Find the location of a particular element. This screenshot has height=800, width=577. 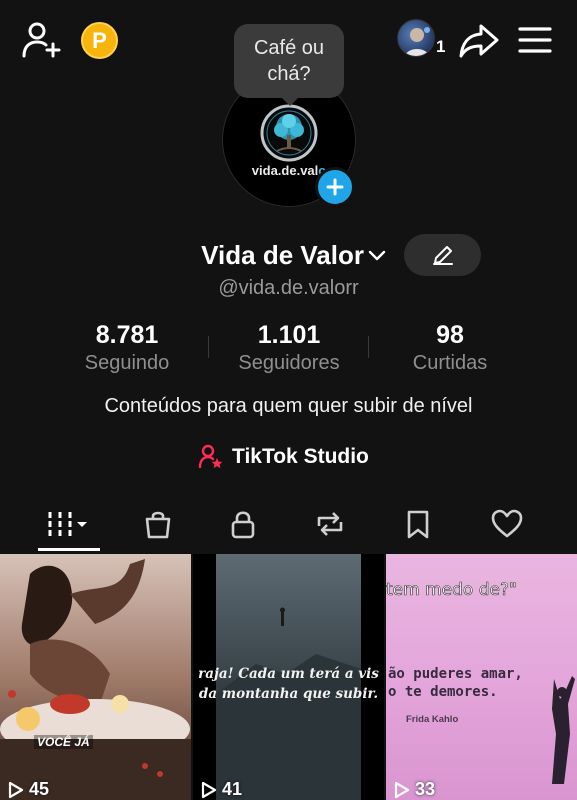

stat-following: 8.781 Seguindo is located at coordinates (127, 348).